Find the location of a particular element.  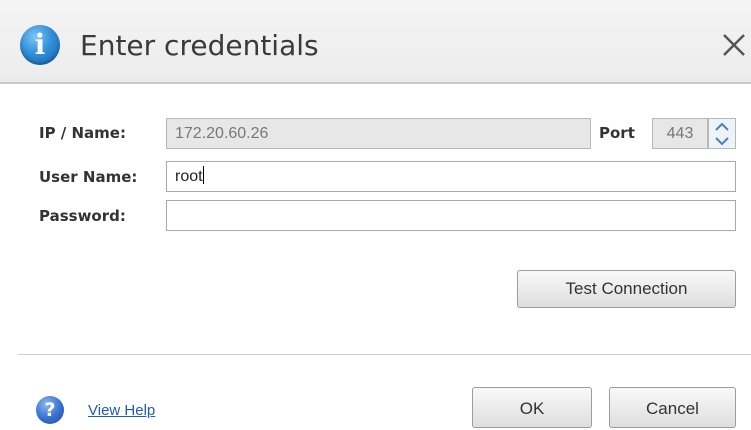

password-label: Password: is located at coordinates (82, 216).